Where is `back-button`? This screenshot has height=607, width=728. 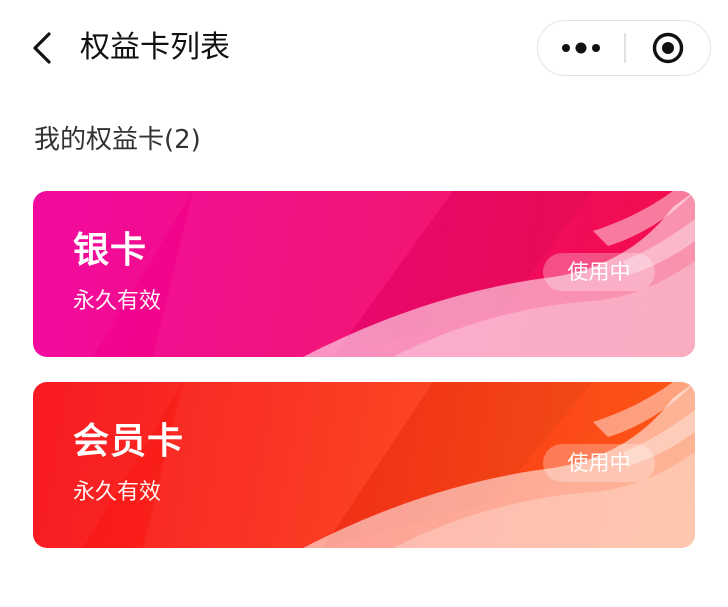
back-button is located at coordinates (42, 48).